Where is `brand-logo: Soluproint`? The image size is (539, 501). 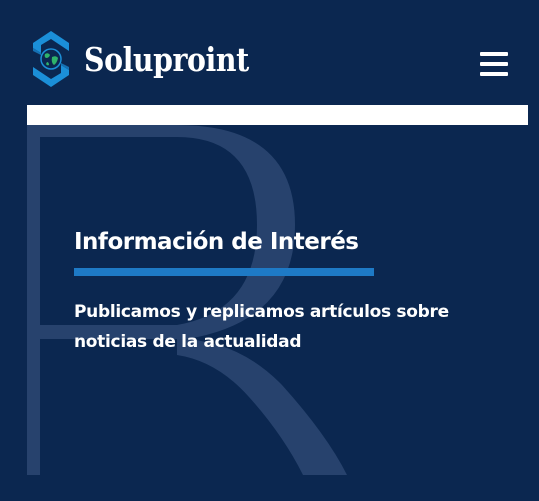
brand-logo: Soluproint is located at coordinates (151, 59).